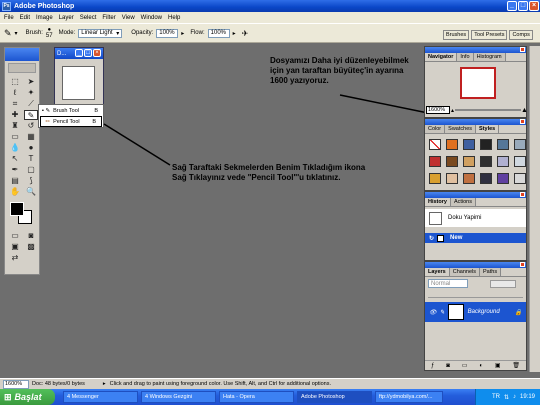 The width and height of the screenshot is (540, 405). Describe the element at coordinates (475, 283) in the screenshot. I see `layer-options-row: Normal` at that location.